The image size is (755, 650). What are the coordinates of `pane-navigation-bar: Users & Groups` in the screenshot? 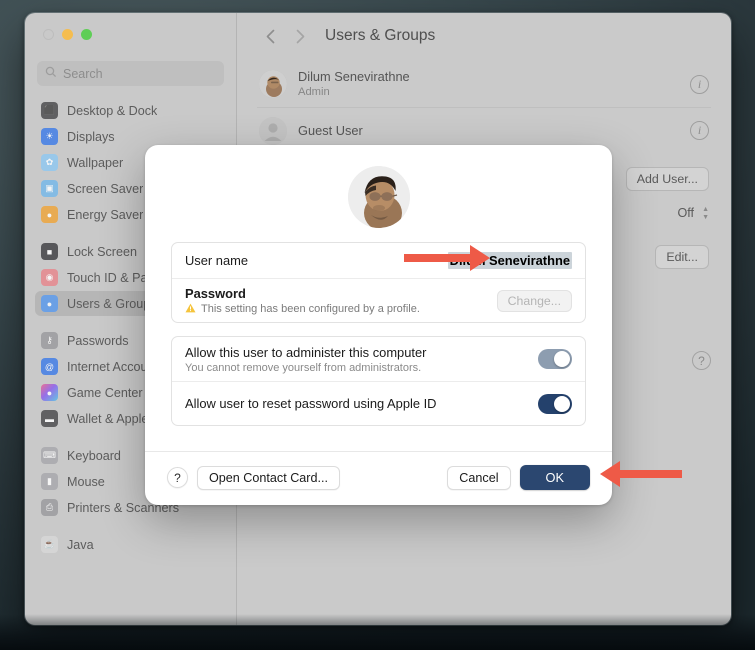 It's located at (484, 36).